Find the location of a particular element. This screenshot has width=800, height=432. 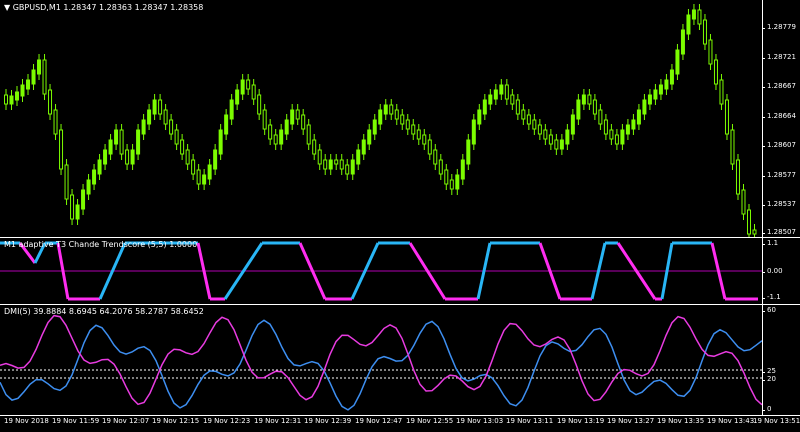

price-tick: 1.28667 is located at coordinates (779, 86).